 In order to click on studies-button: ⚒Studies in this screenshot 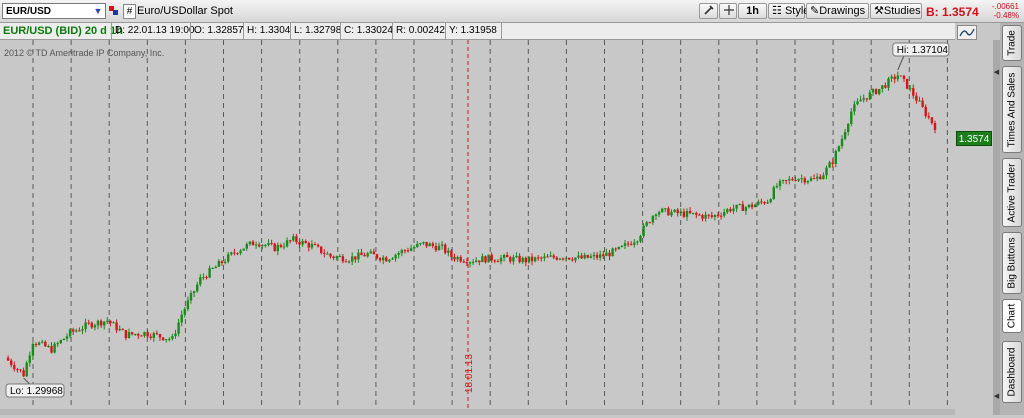, I will do `click(896, 11)`.